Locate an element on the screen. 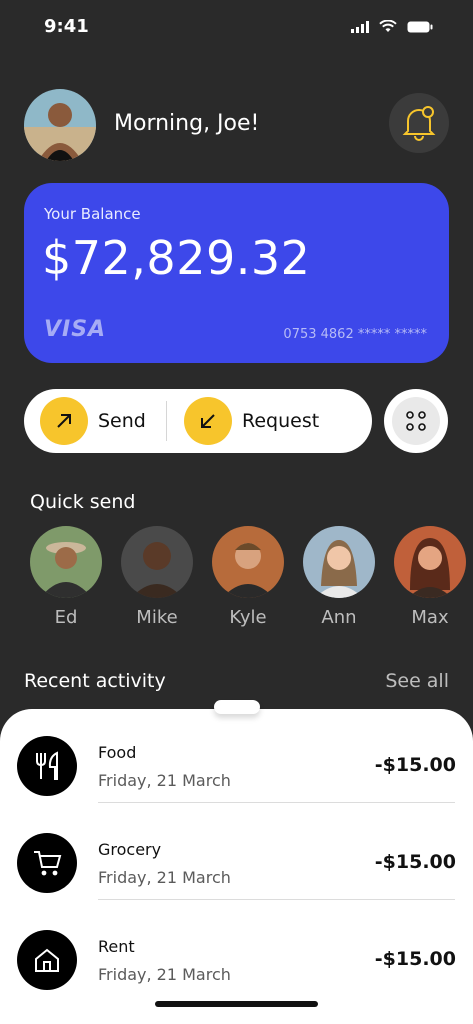 This screenshot has width=473, height=1024. bell-icon is located at coordinates (419, 123).